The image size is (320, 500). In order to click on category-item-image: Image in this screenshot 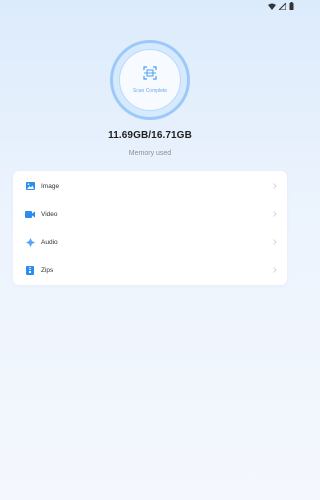, I will do `click(150, 186)`.